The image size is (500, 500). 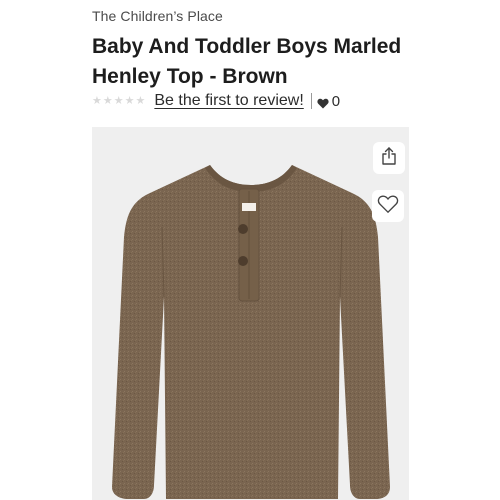 I want to click on share-button, so click(x=389, y=158).